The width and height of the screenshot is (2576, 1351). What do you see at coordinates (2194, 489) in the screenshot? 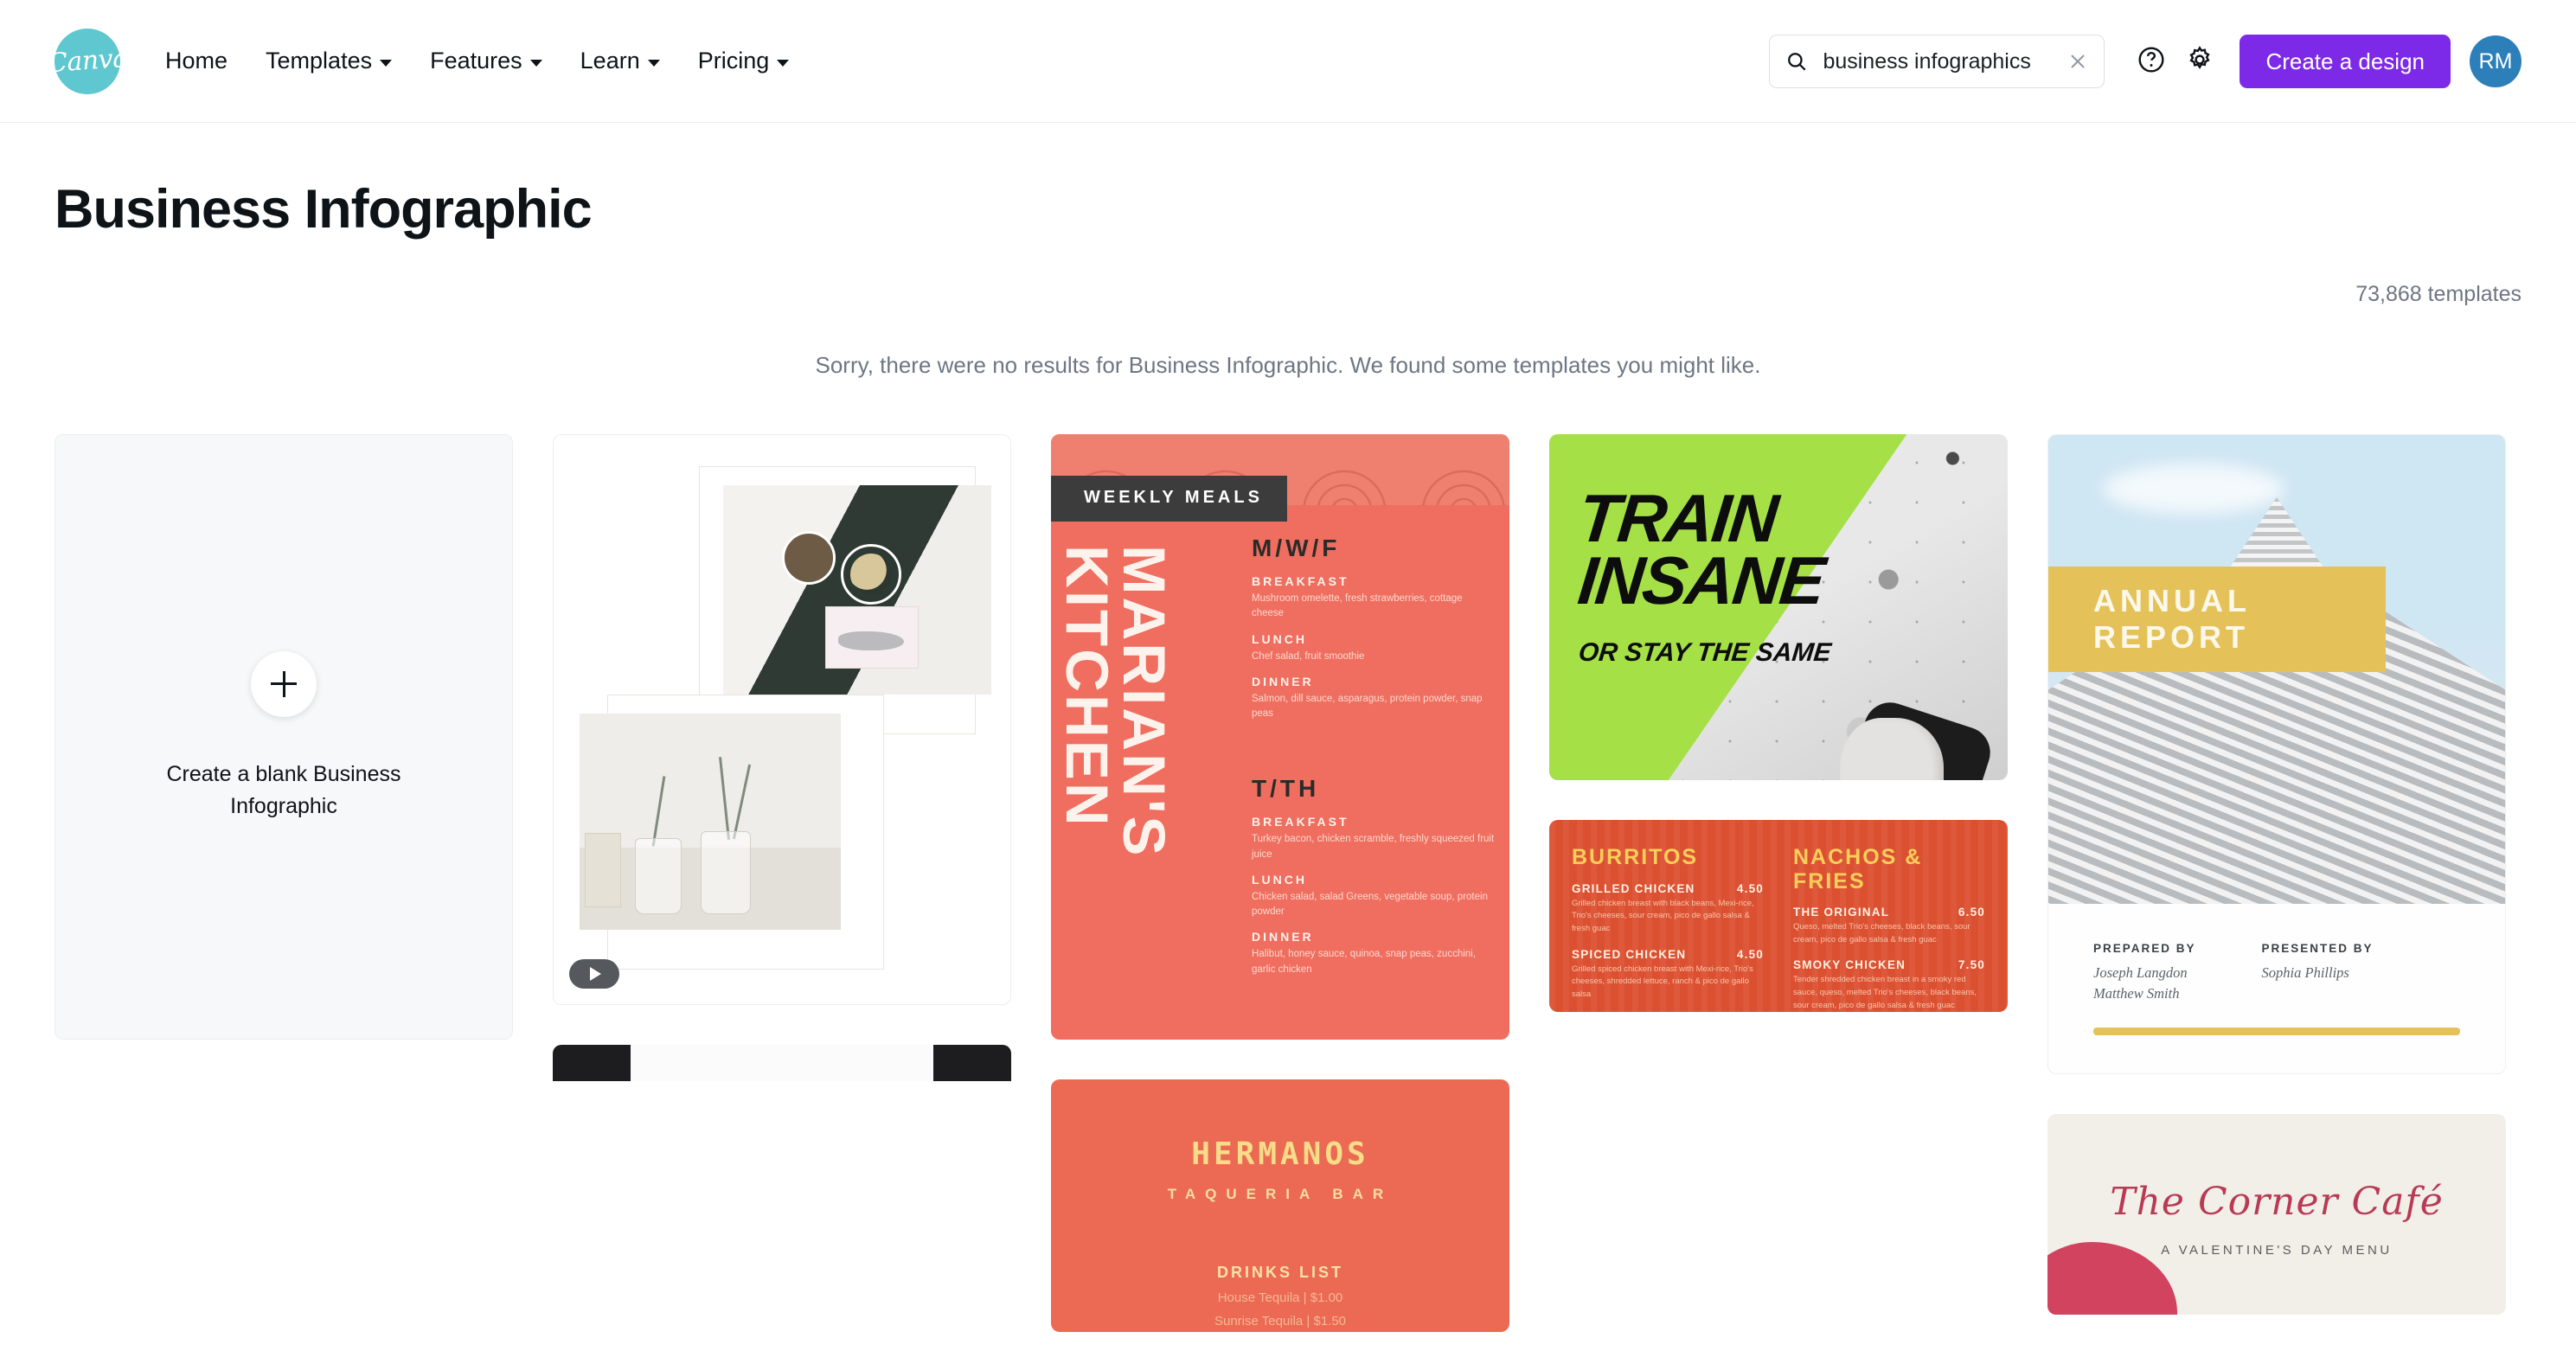
I see `photo-cloud` at bounding box center [2194, 489].